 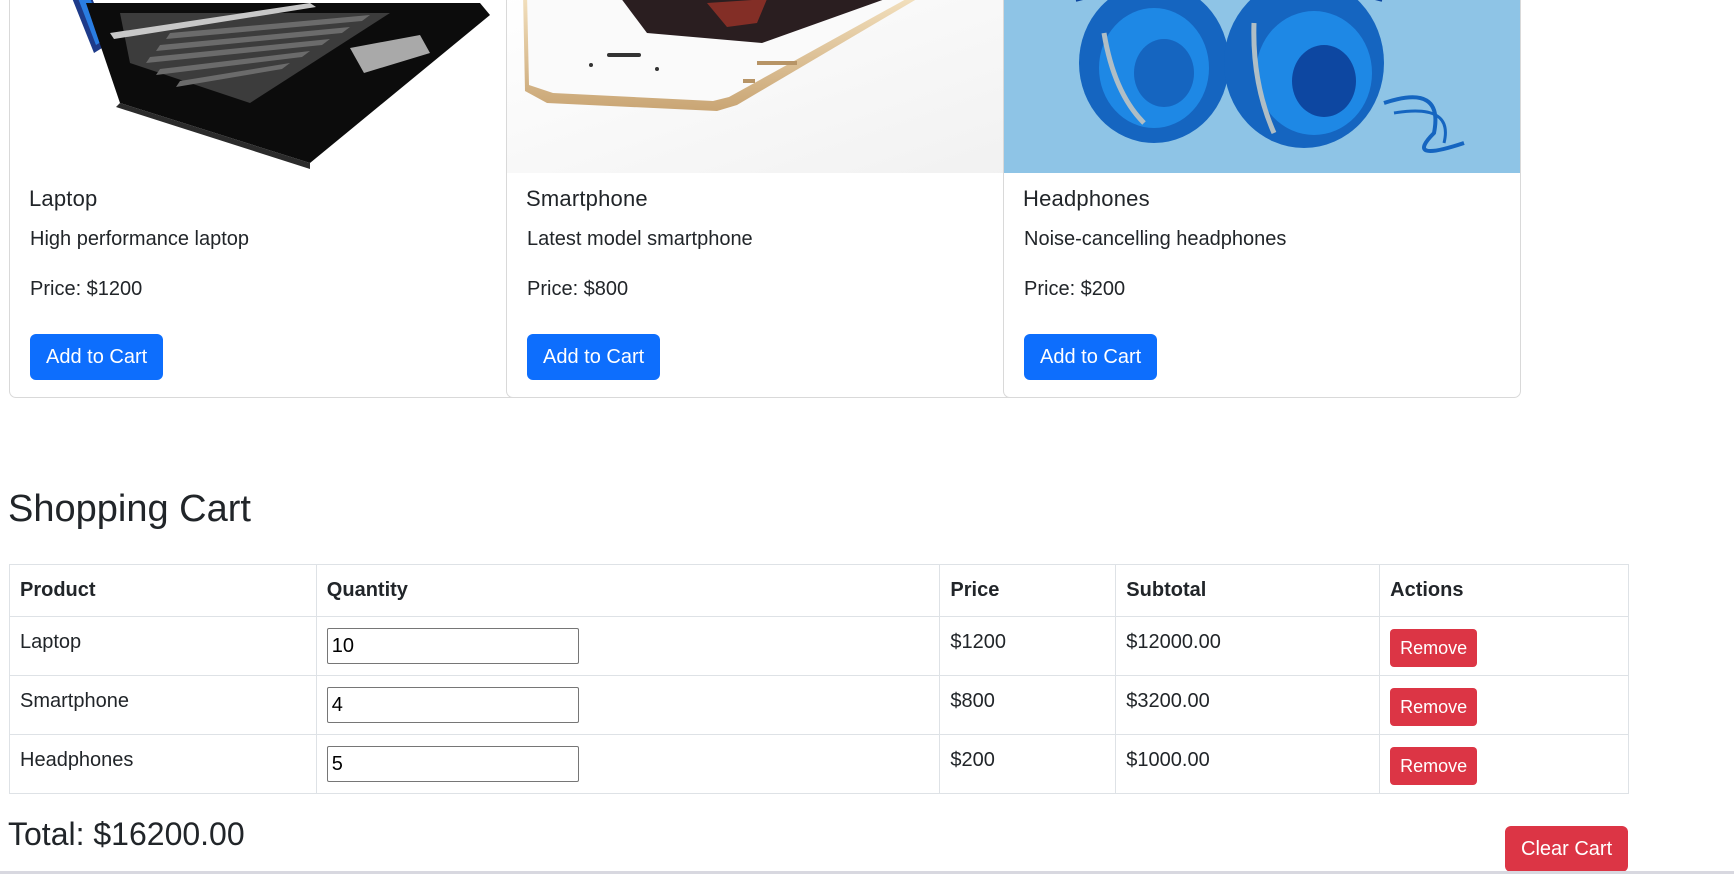 I want to click on table-row: Laptop $1200 $12000.00 Remove, so click(x=819, y=646).